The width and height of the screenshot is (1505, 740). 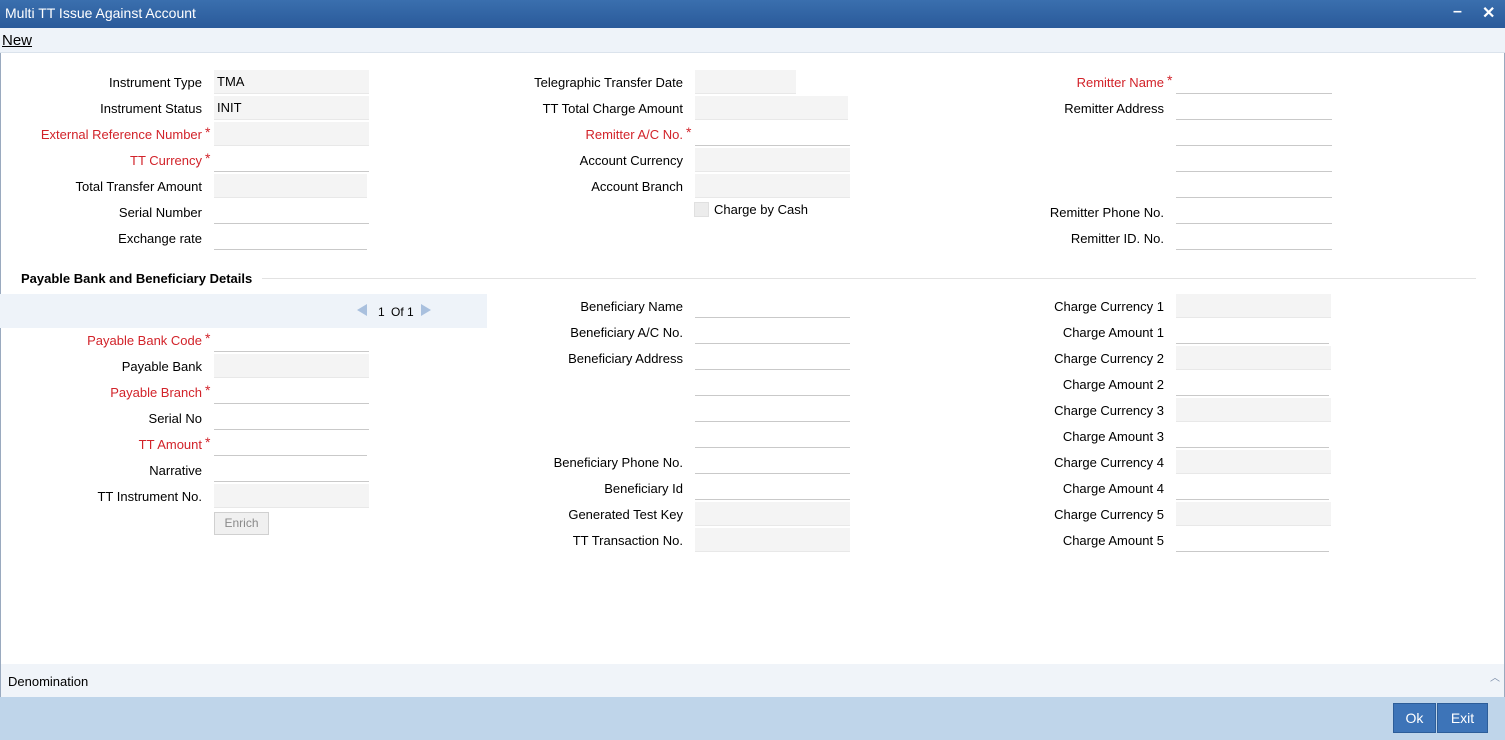 I want to click on charge-amount-5-field, so click(x=1252, y=540).